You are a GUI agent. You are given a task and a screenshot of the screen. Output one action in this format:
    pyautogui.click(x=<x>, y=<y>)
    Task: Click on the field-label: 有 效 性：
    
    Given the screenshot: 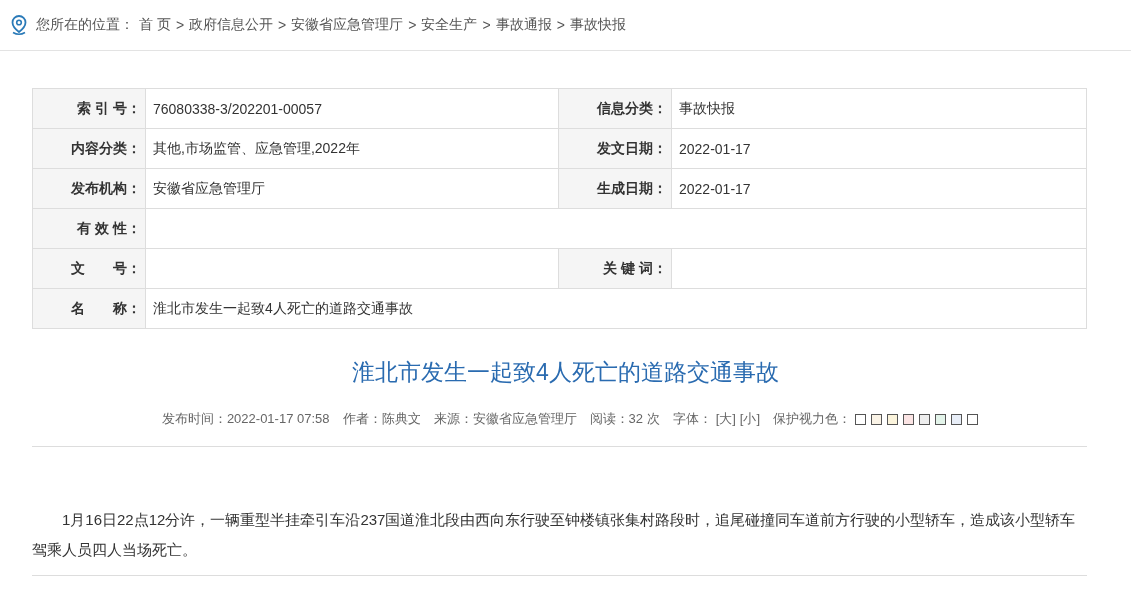 What is the action you would take?
    pyautogui.click(x=89, y=229)
    